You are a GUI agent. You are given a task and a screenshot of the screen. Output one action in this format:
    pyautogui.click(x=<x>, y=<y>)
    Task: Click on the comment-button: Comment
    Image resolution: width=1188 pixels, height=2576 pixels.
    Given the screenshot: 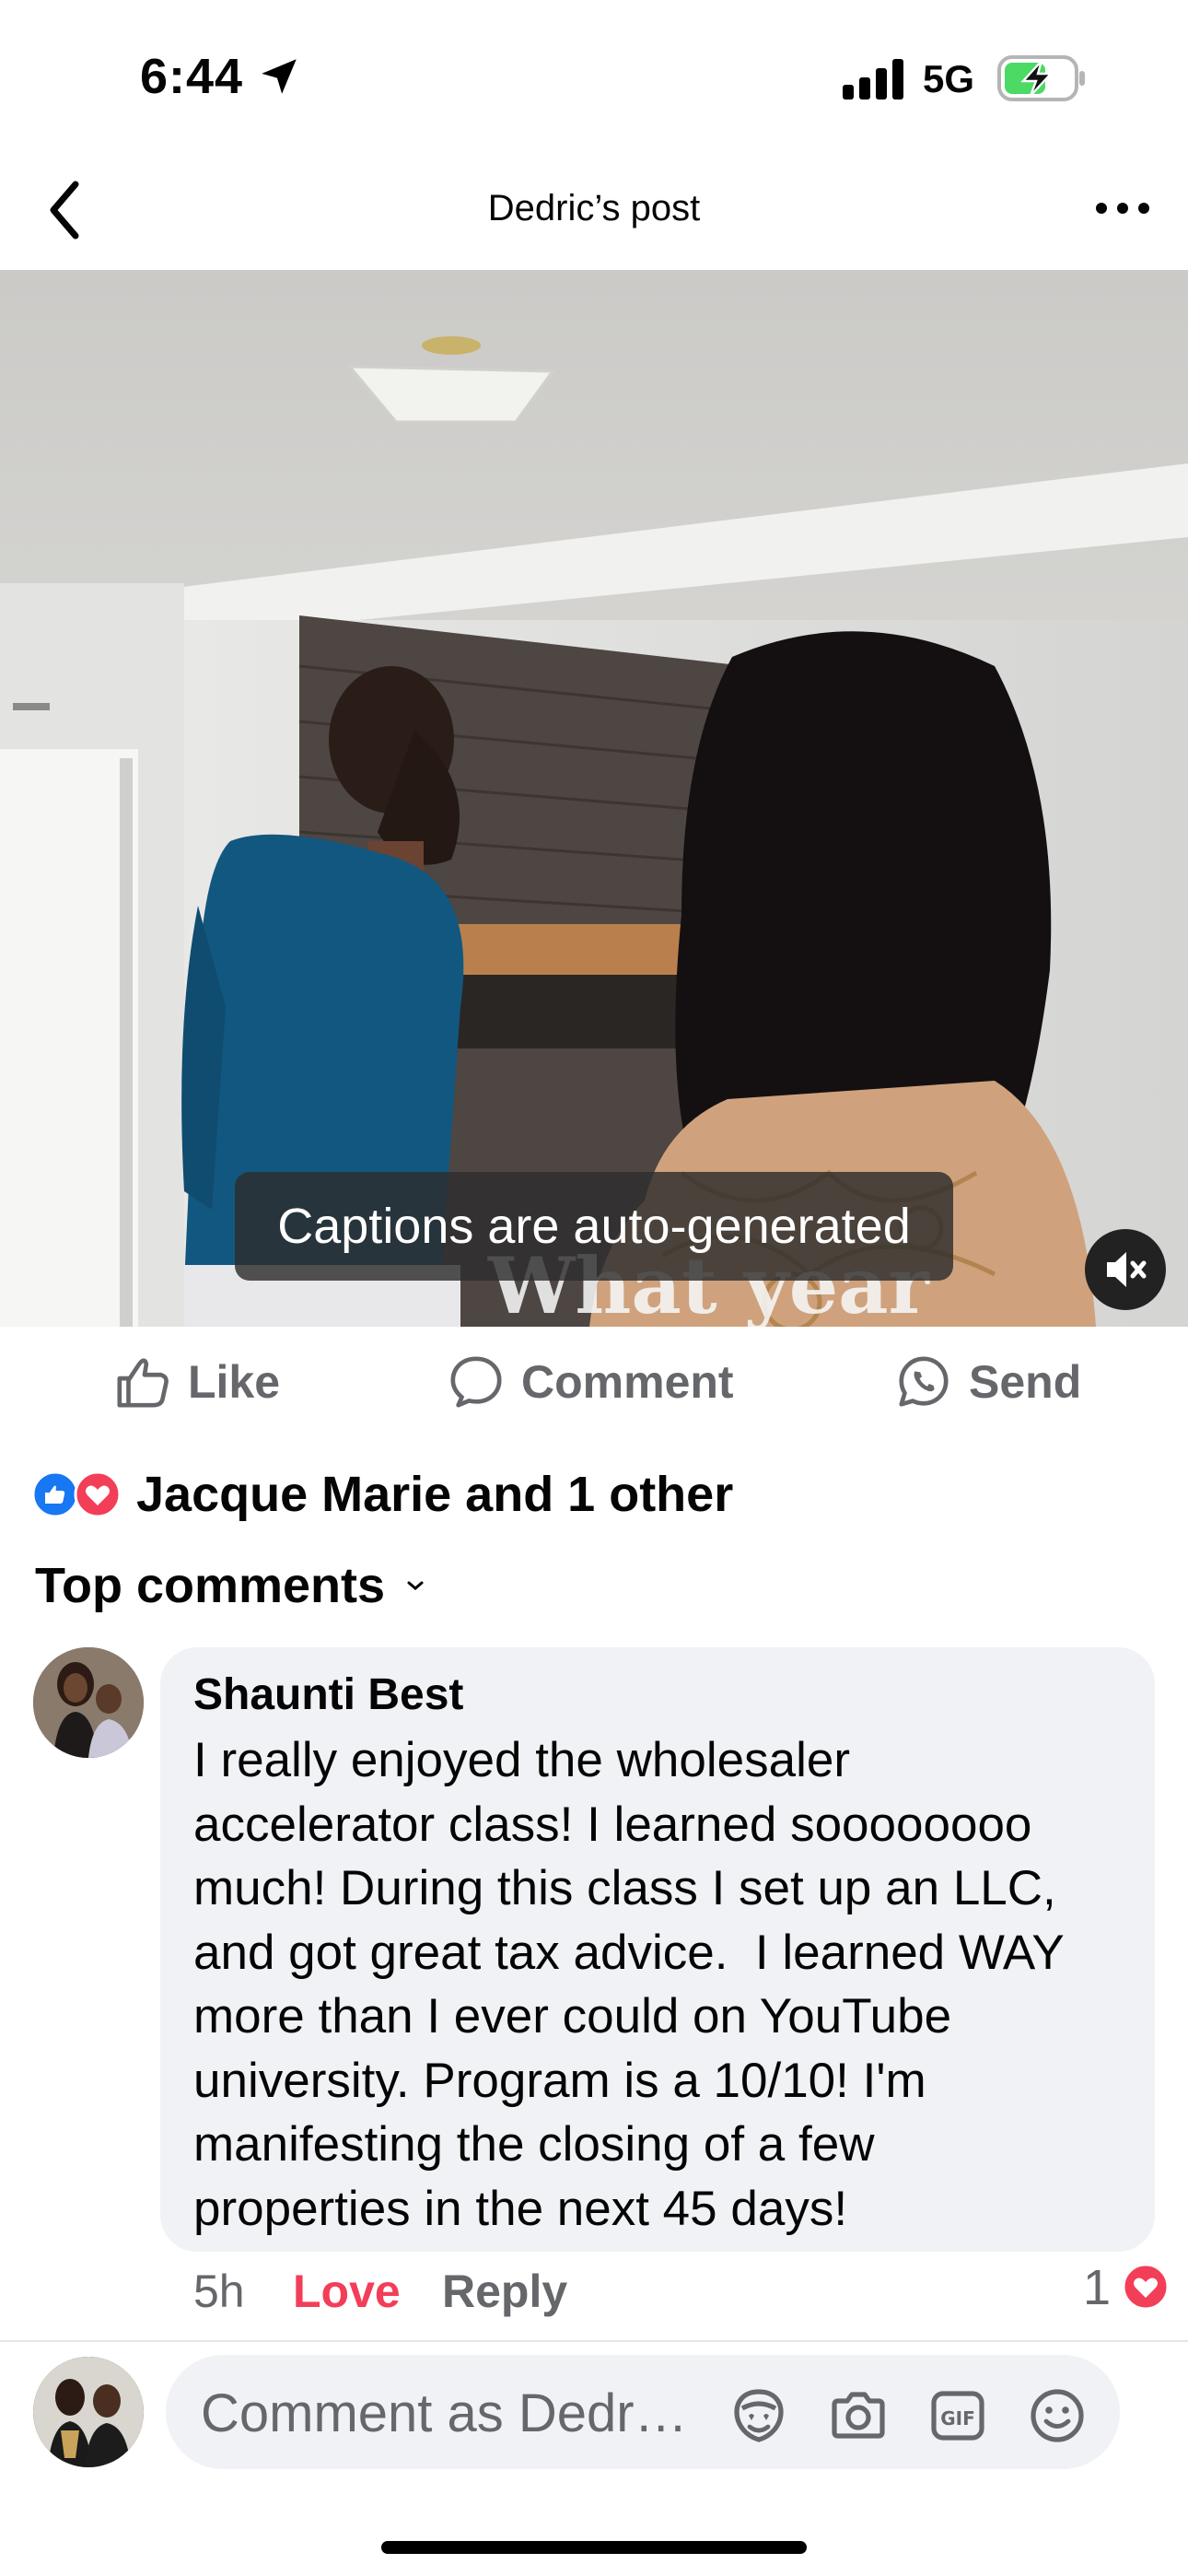 What is the action you would take?
    pyautogui.click(x=591, y=1382)
    